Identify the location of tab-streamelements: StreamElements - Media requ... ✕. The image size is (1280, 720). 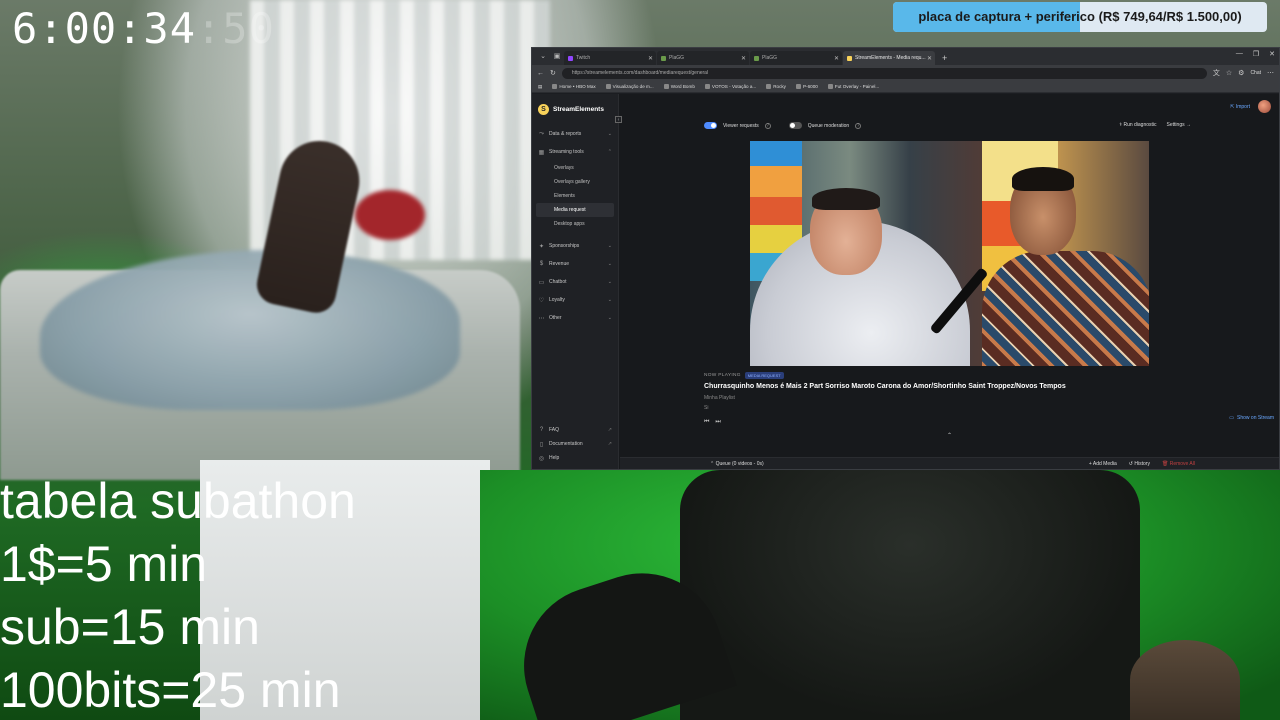
(889, 58).